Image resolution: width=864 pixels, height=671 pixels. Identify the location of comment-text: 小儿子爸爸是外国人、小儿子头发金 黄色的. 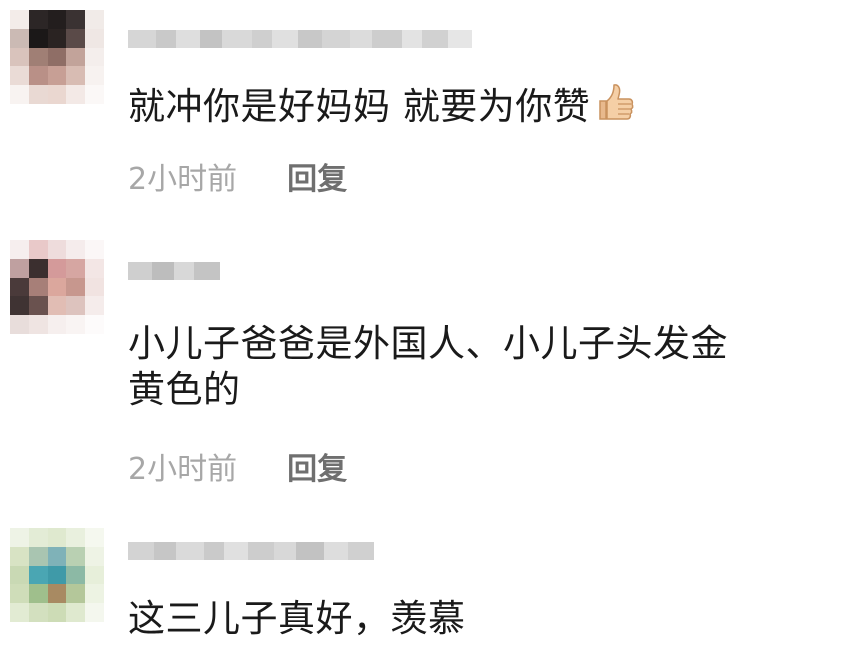
(428, 367).